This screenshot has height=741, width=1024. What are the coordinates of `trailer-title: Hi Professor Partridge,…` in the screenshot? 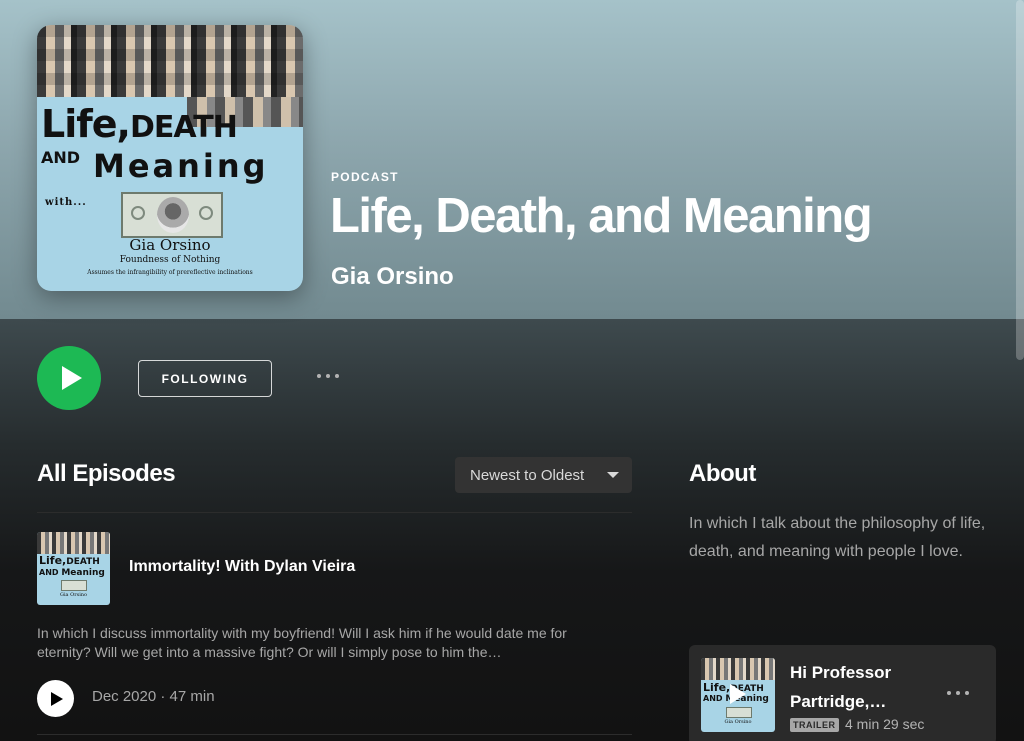 It's located at (865, 687).